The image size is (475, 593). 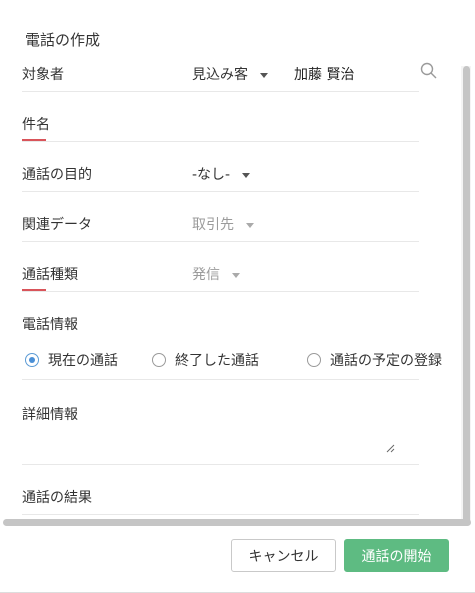 I want to click on result-row: 通話の結果, so click(x=220, y=501).